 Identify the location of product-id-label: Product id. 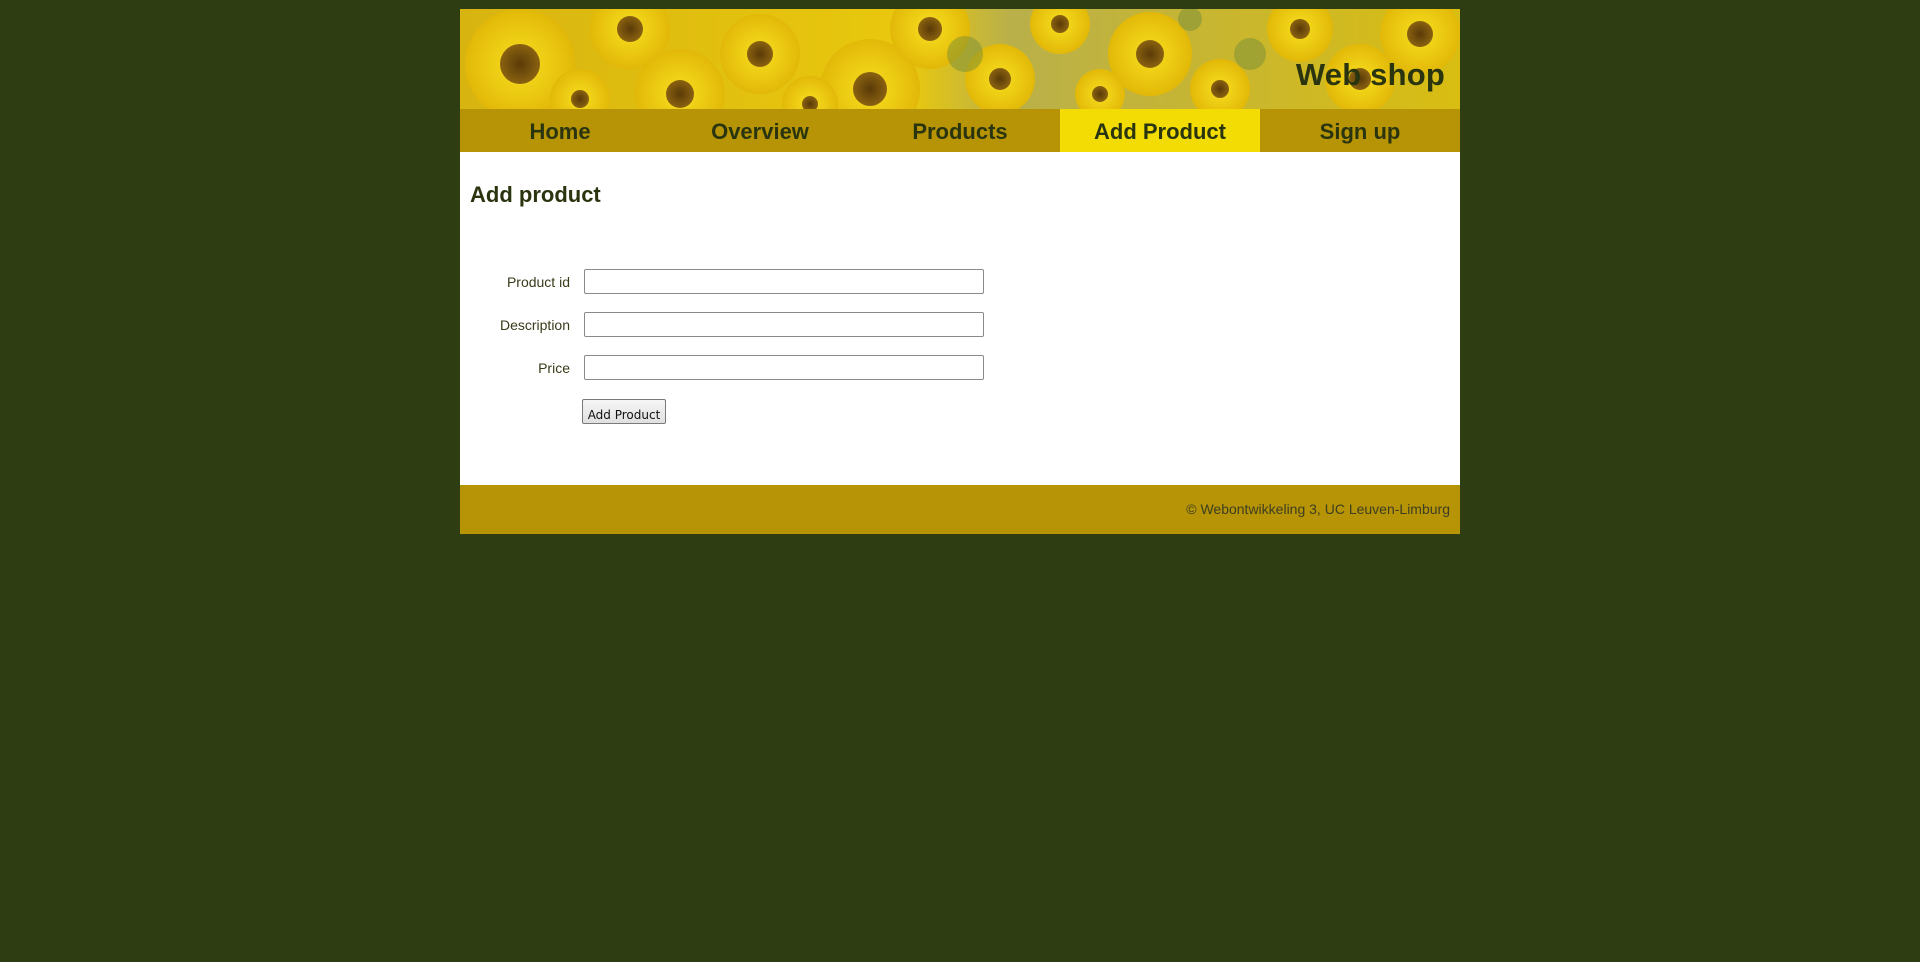
(538, 282).